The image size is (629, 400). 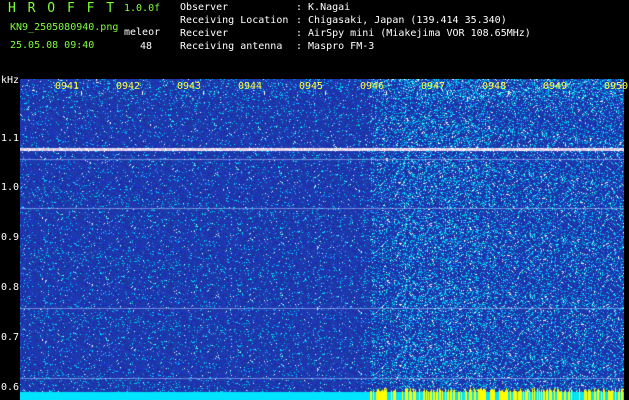 What do you see at coordinates (413, 33) in the screenshot?
I see `info-value-receiver: : AirSpy mini (Miakejima VOR 108.65MHz)` at bounding box center [413, 33].